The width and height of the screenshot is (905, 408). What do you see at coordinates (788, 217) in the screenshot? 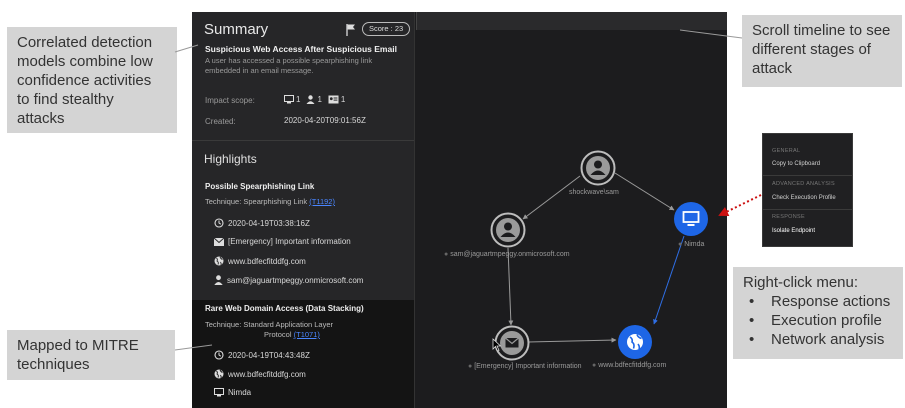
I see `menu-header-response: RESPONSE` at bounding box center [788, 217].